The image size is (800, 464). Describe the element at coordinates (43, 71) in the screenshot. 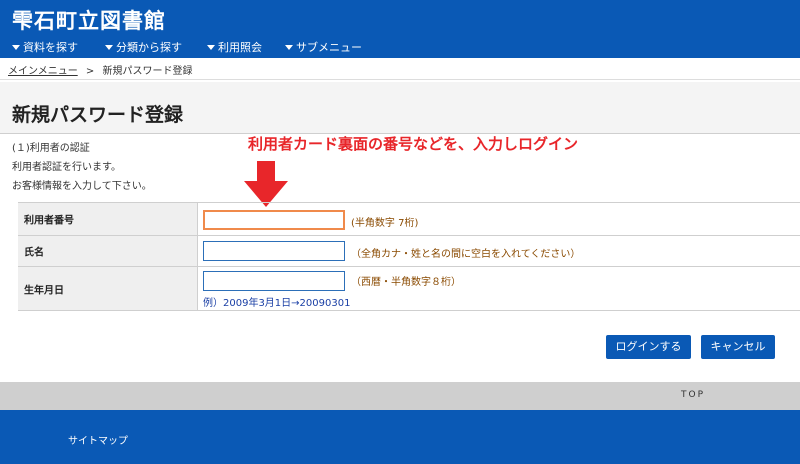

I see `breadcrumb-main-menu-link: メインメニュー` at that location.